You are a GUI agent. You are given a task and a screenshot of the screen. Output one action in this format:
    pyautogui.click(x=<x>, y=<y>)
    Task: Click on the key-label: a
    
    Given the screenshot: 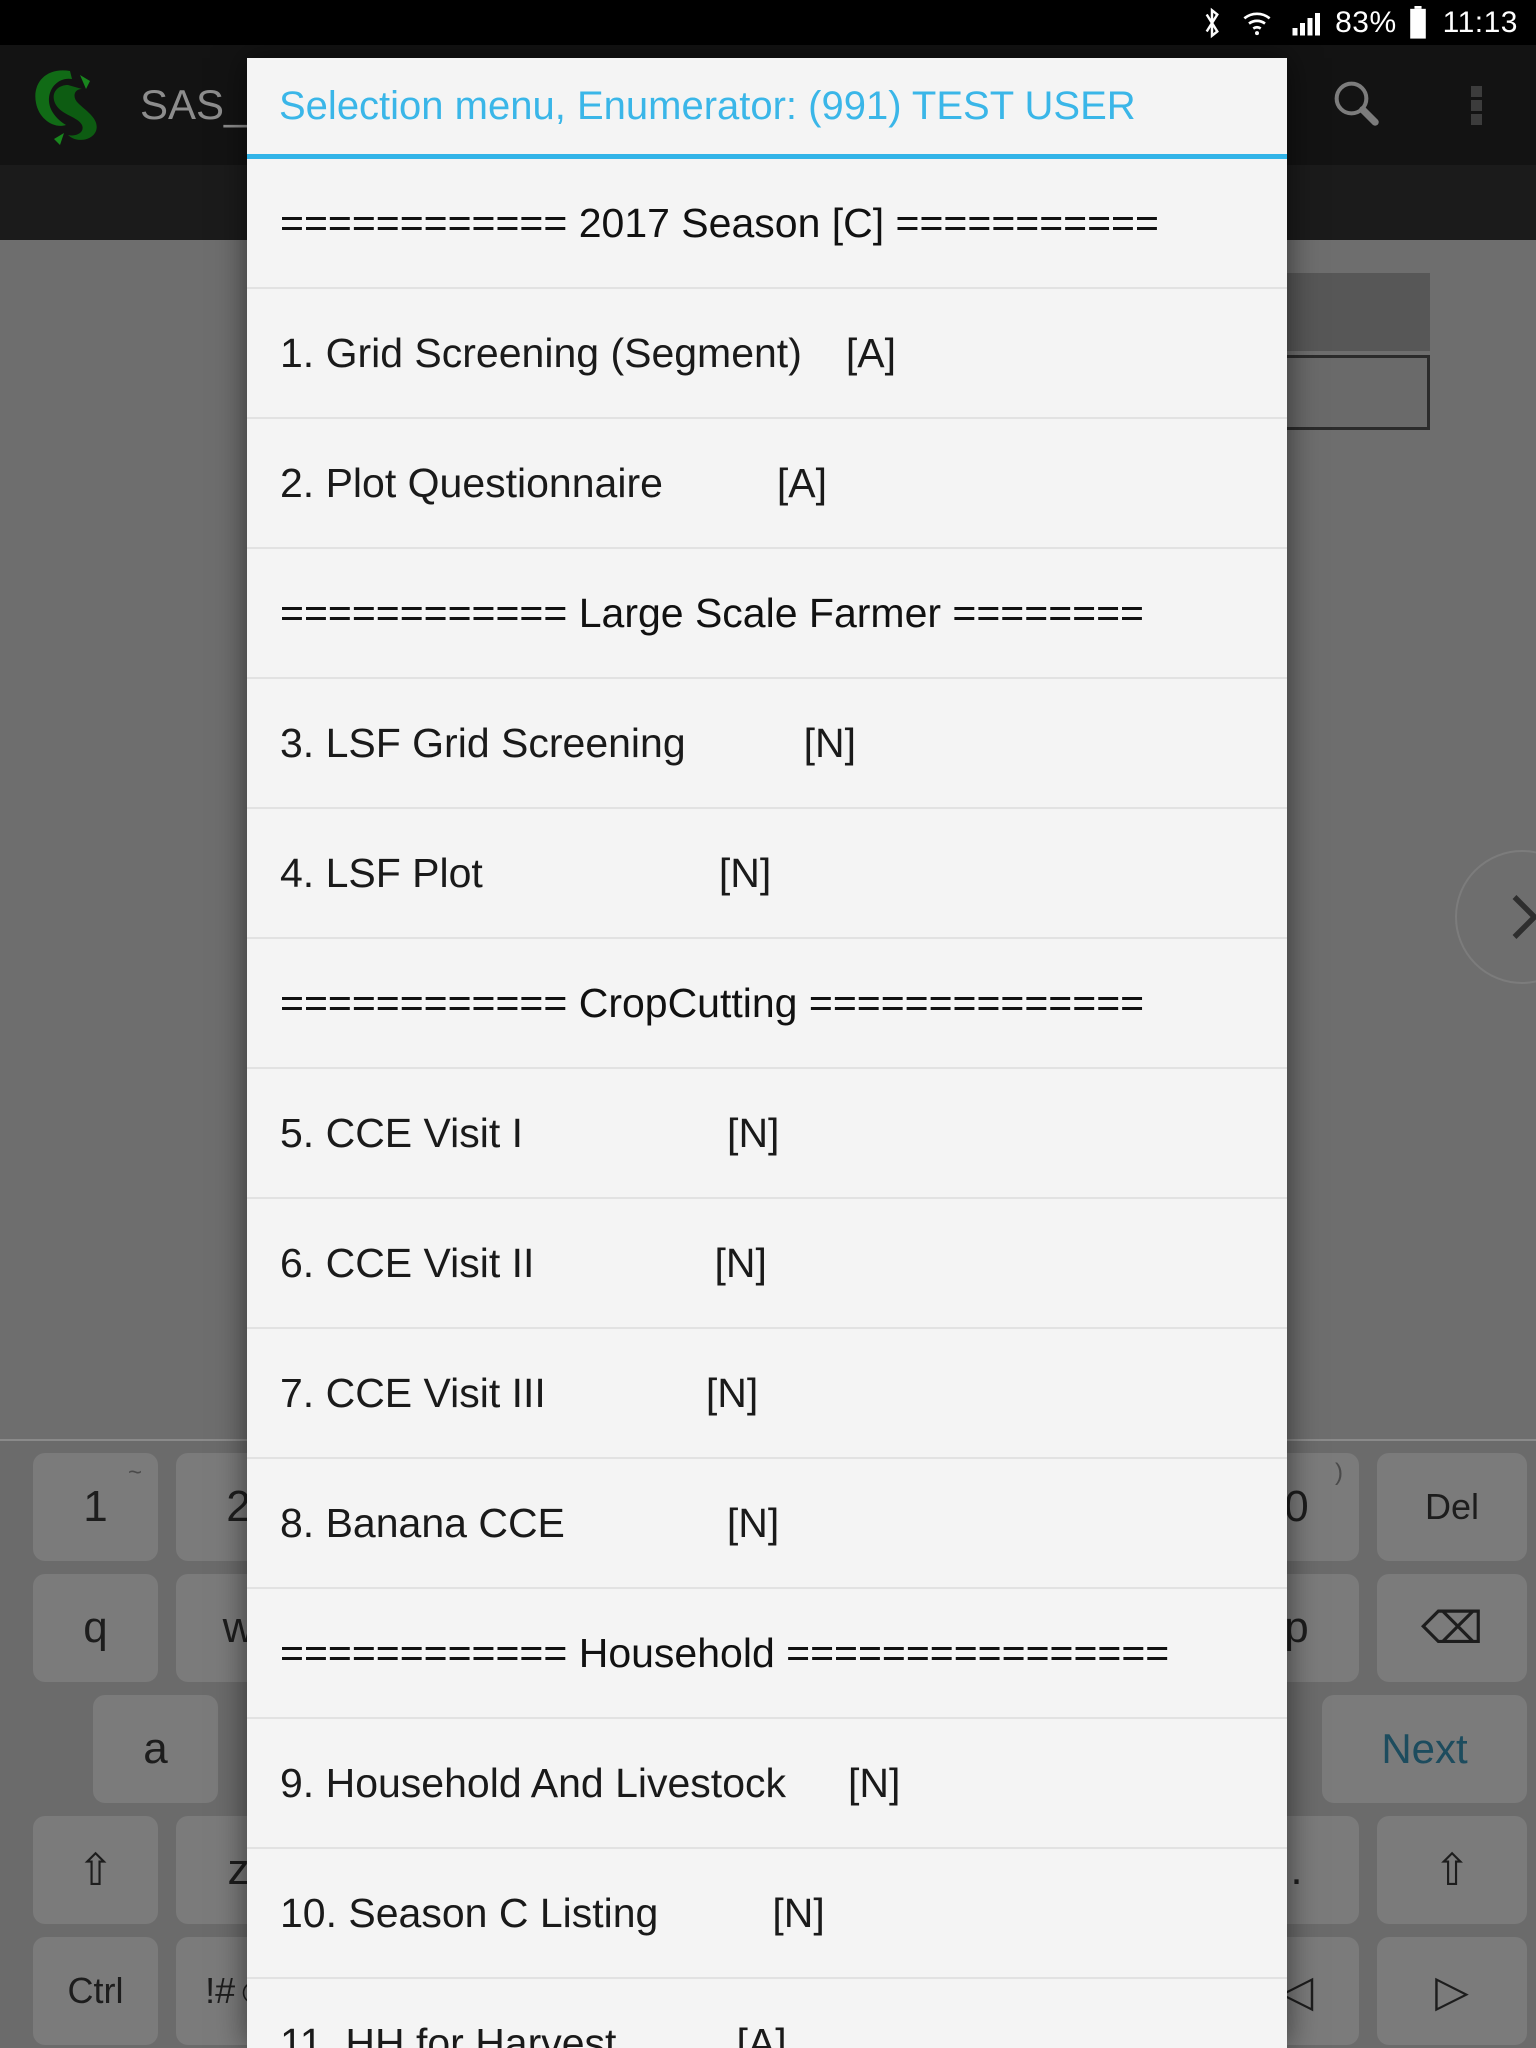 What is the action you would take?
    pyautogui.click(x=155, y=1748)
    